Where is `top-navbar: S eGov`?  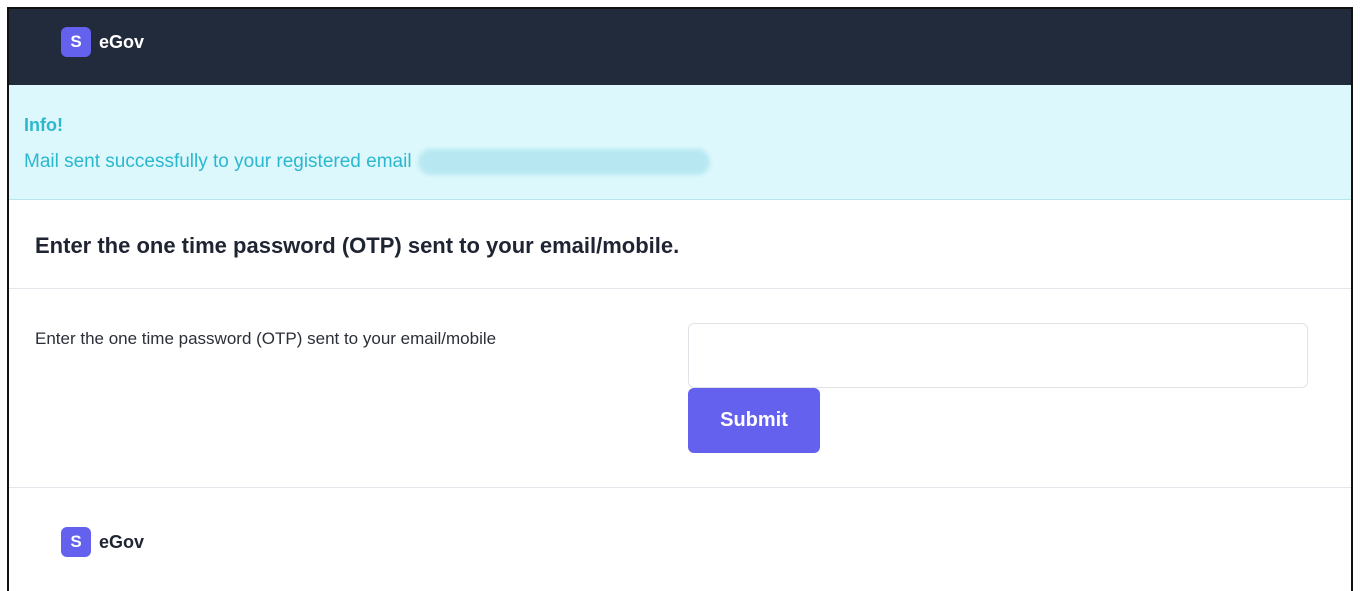
top-navbar: S eGov is located at coordinates (680, 47).